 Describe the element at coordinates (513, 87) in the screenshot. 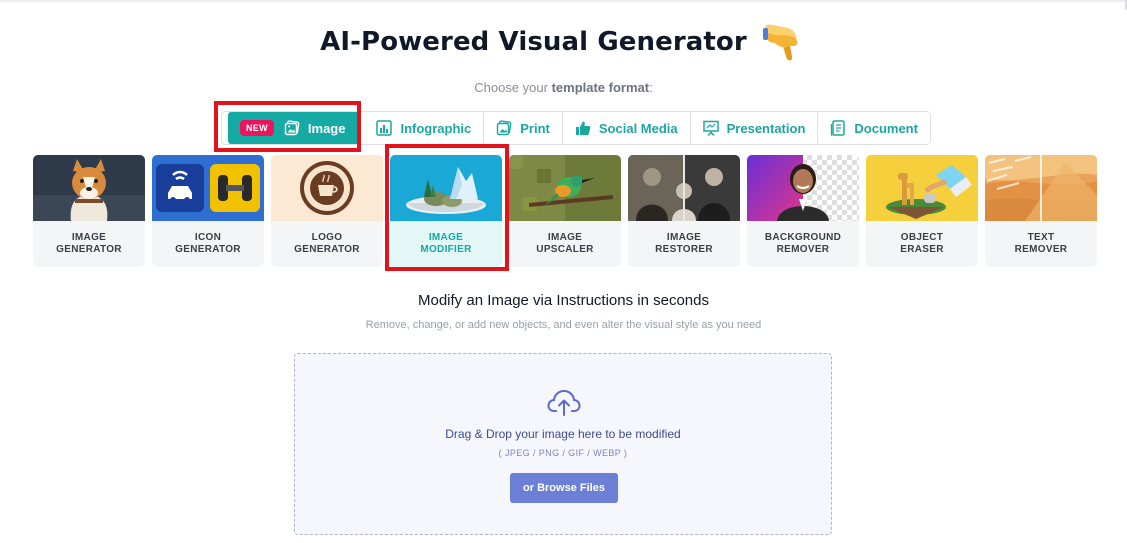

I see `subtitle-prefix: Choose your` at that location.